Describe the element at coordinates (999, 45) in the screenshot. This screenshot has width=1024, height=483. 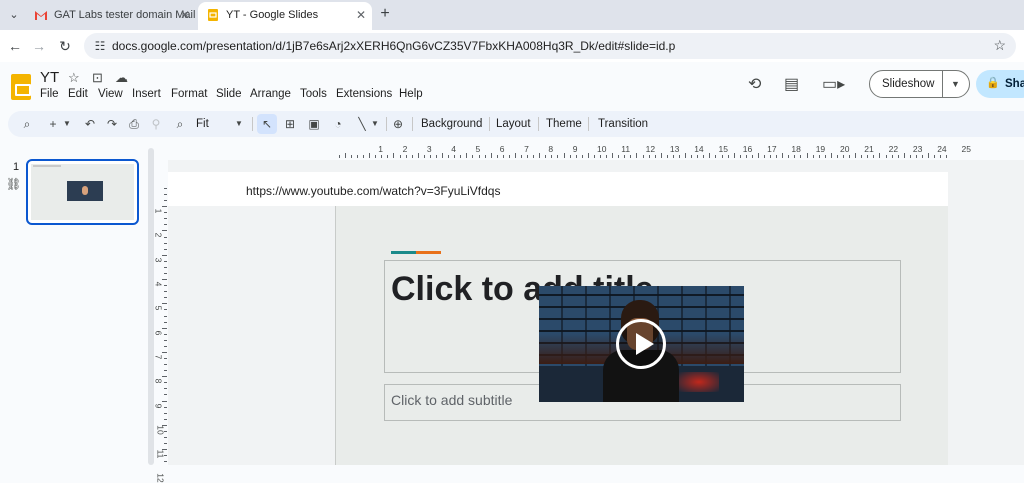
I see `bookmark-star-icon: ☆` at that location.